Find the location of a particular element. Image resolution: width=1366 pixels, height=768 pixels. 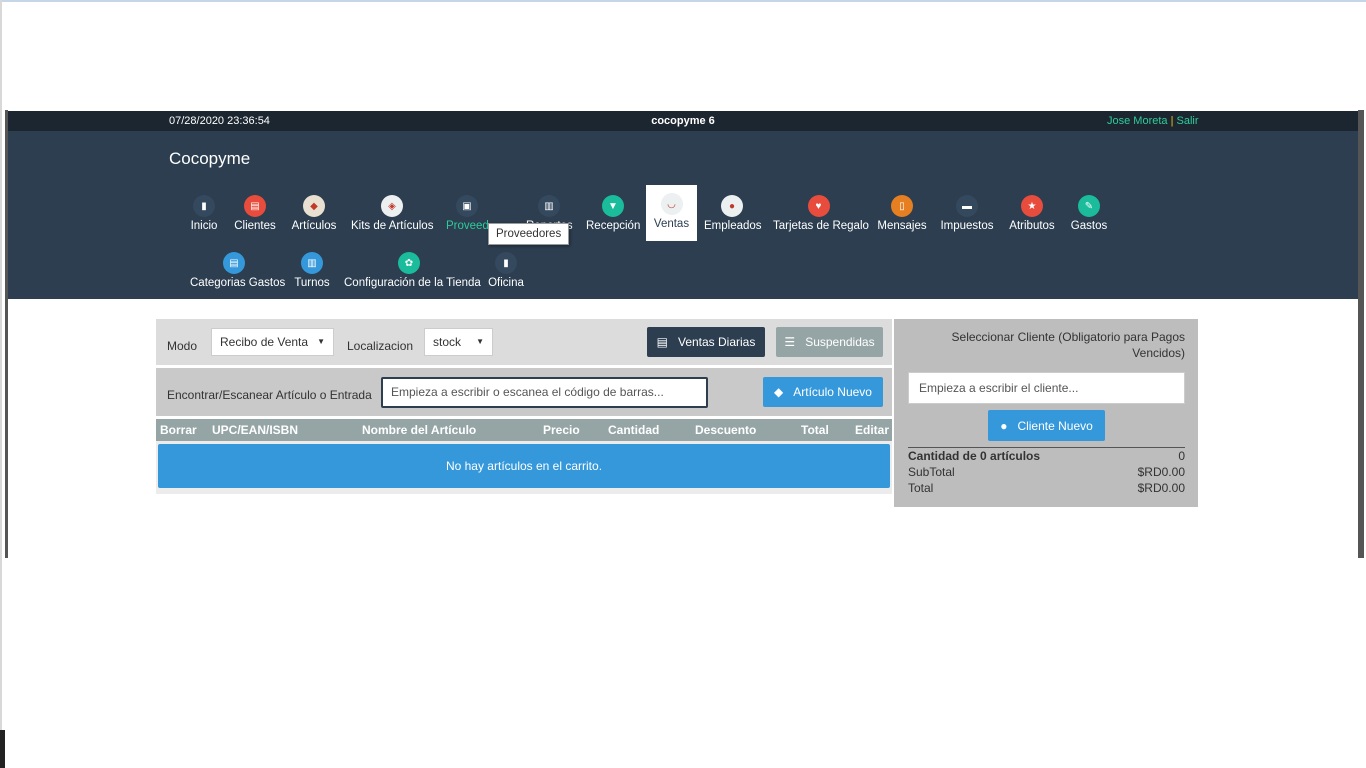

home-icon: ▮ is located at coordinates (204, 206).